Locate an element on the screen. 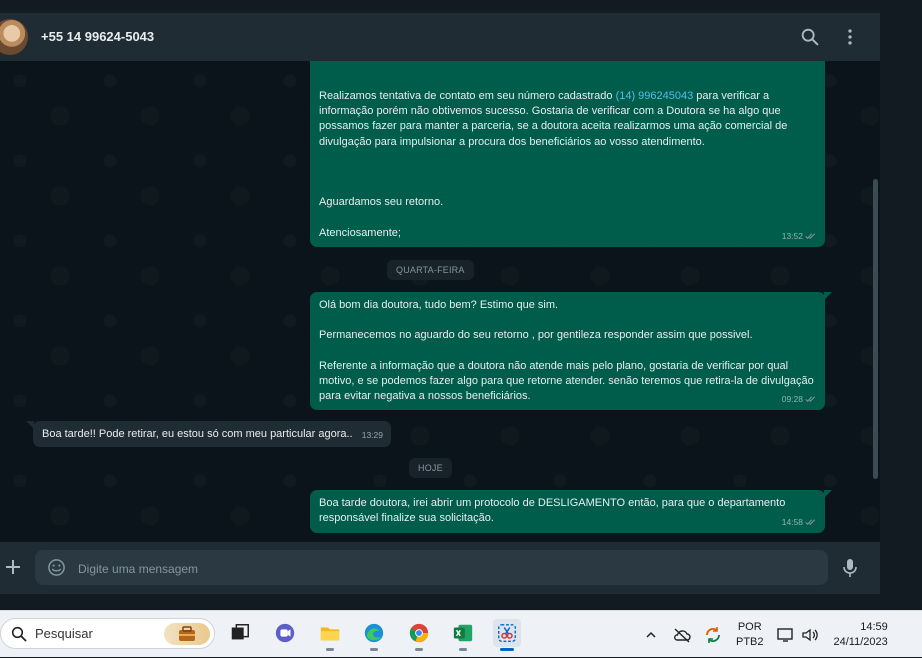 Image resolution: width=922 pixels, height=658 pixels. menu-dots-icon is located at coordinates (850, 37).